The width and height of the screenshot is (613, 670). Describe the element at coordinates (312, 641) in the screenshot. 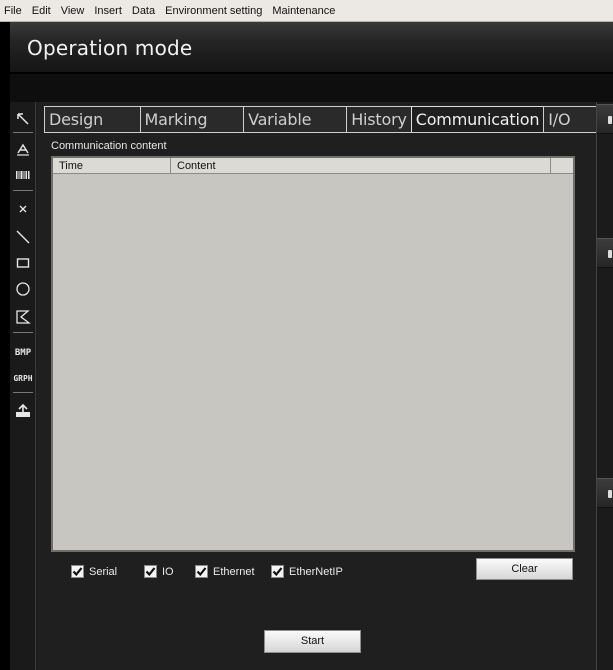

I see `start-button: Start` at that location.